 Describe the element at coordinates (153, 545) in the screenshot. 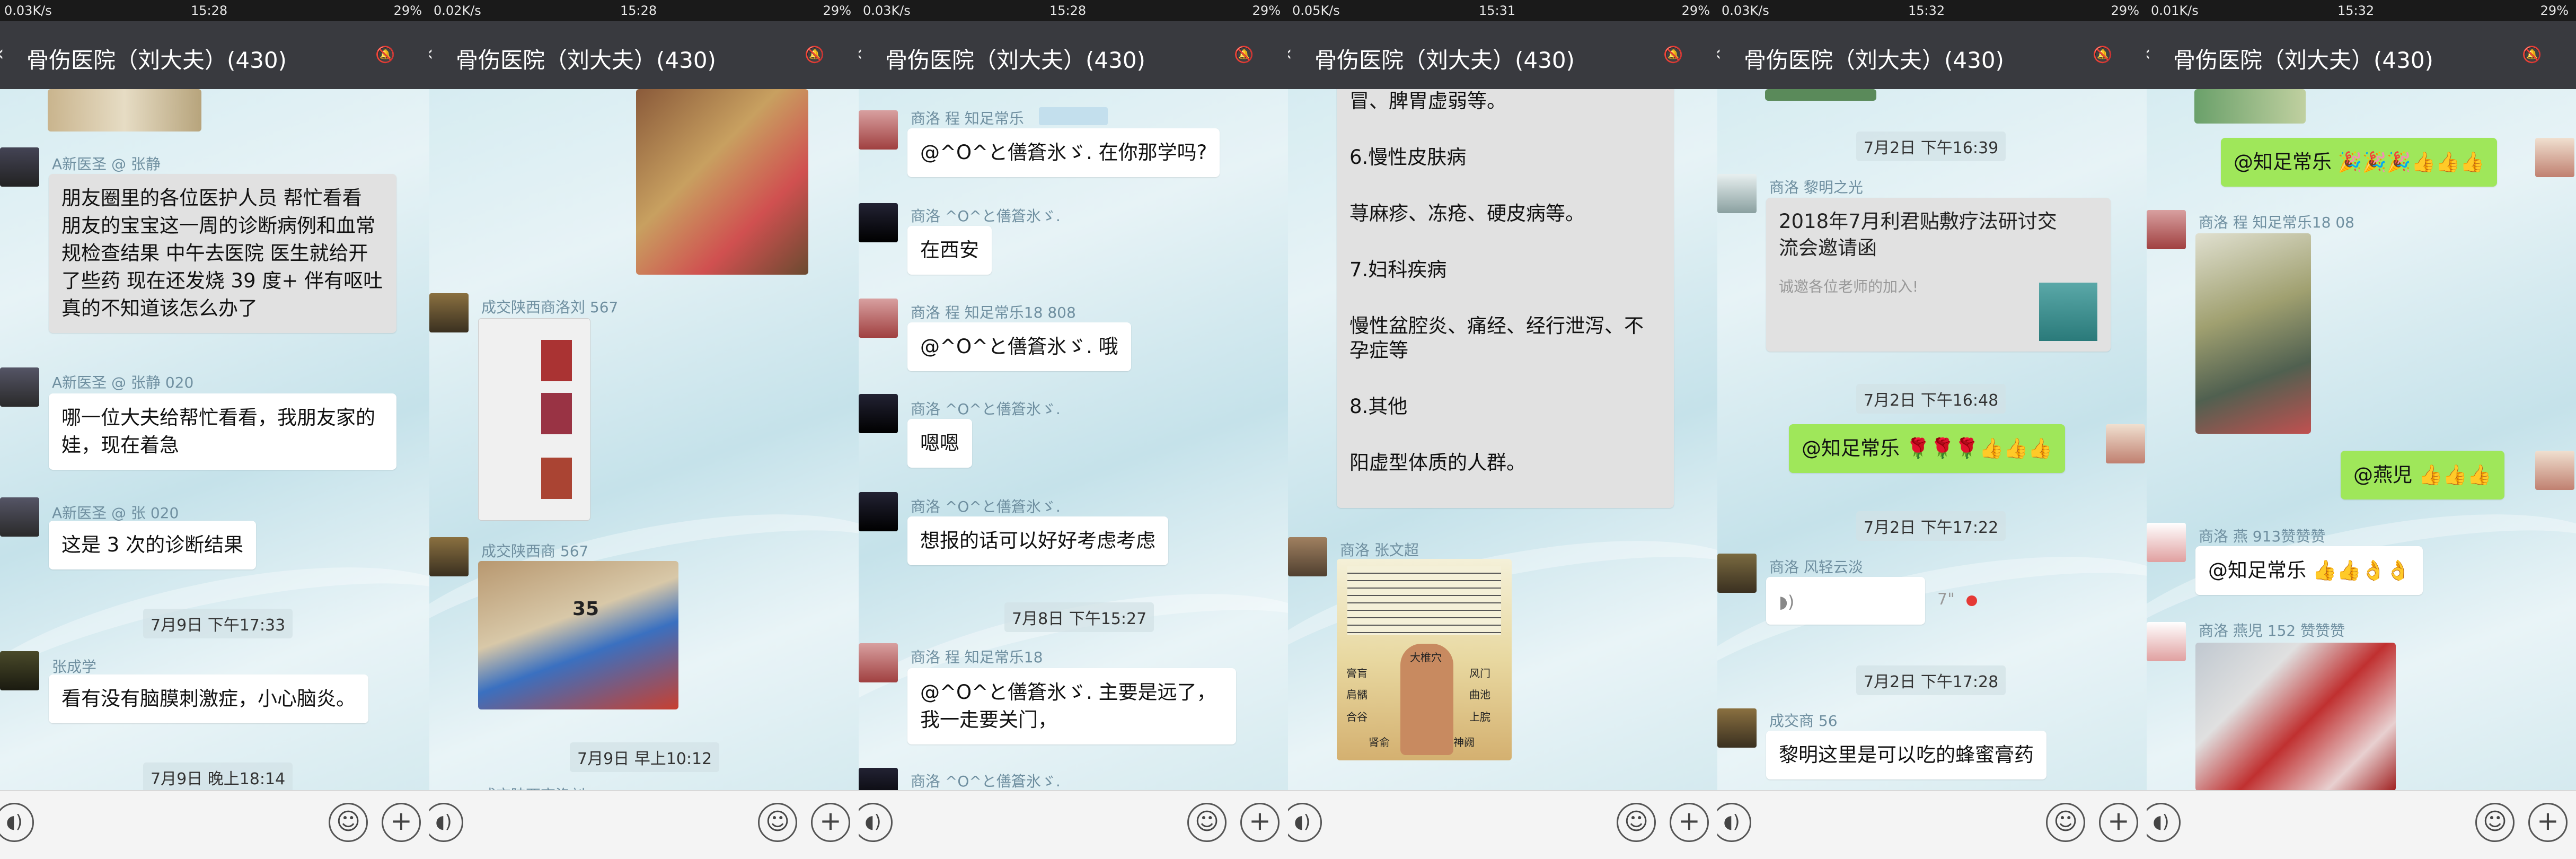

I see `message-bubble: 这是 3 次的诊断结果` at that location.